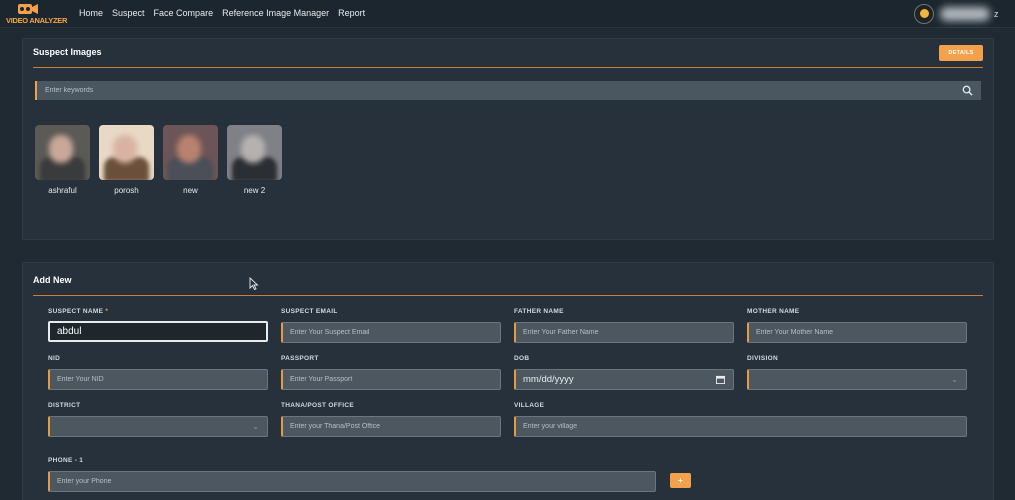  Describe the element at coordinates (91, 13) in the screenshot. I see `nav-home: Home` at that location.